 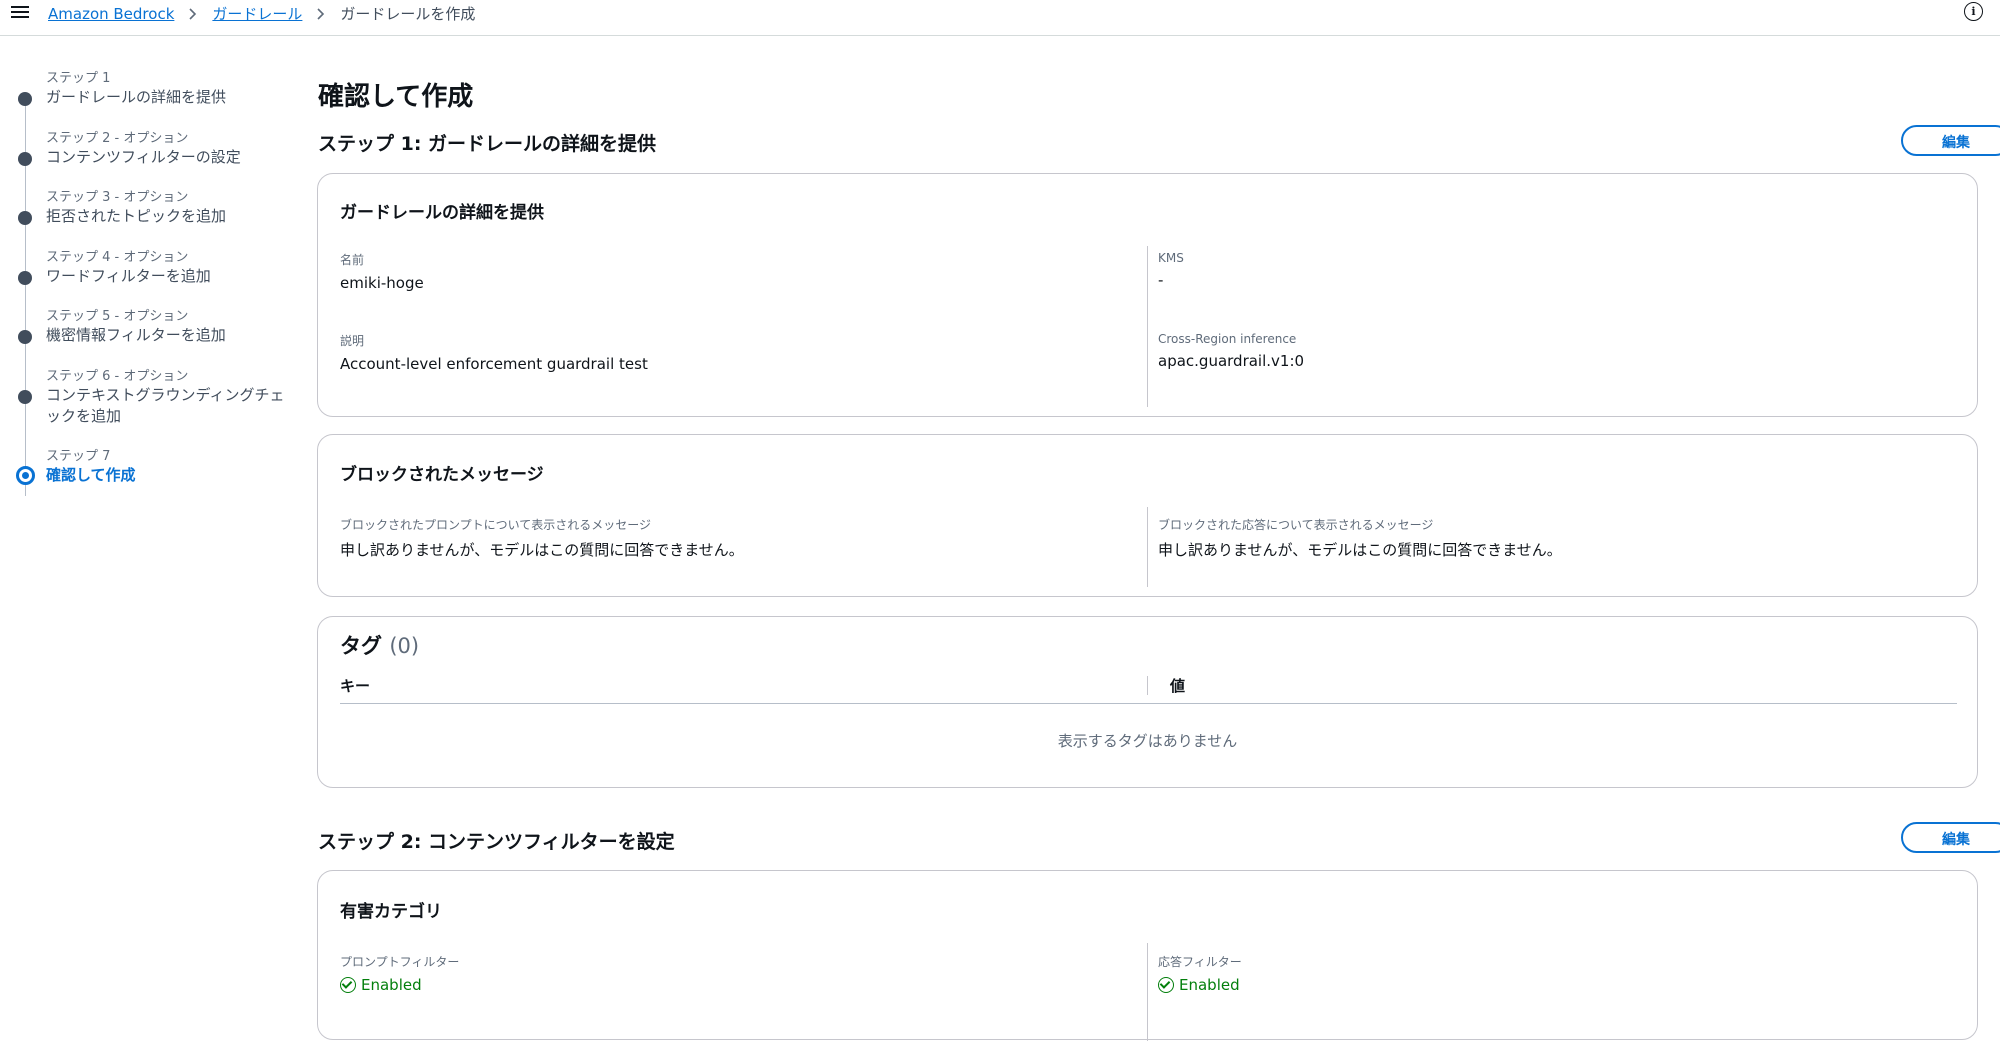 What do you see at coordinates (136, 216) in the screenshot?
I see `step-label: 拒否されたトピックを追加` at bounding box center [136, 216].